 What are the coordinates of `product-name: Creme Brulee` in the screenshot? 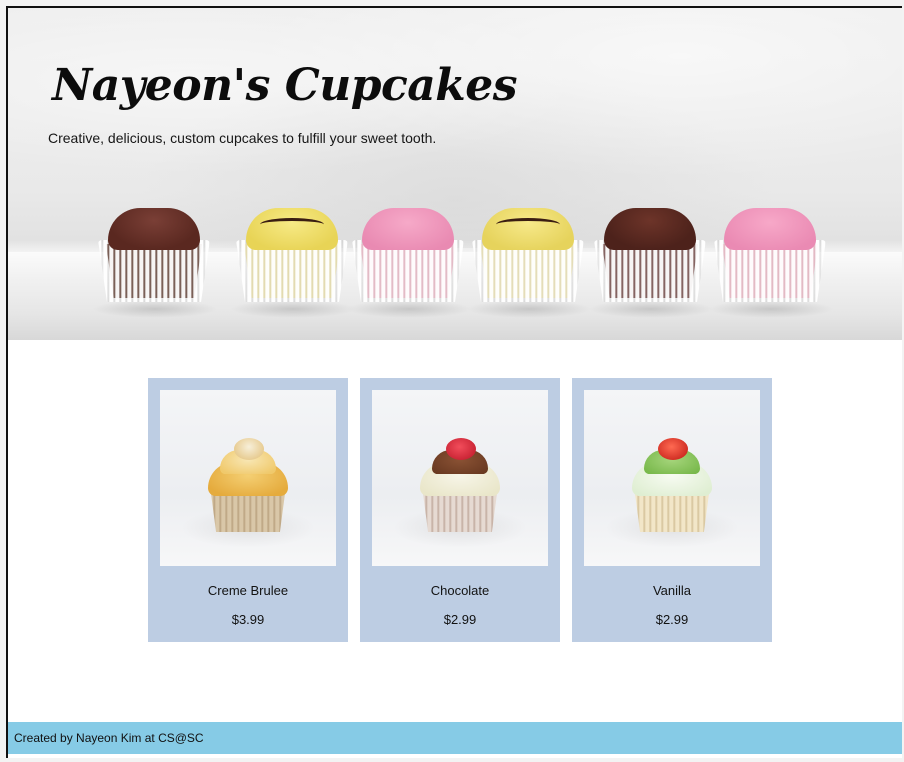 It's located at (248, 590).